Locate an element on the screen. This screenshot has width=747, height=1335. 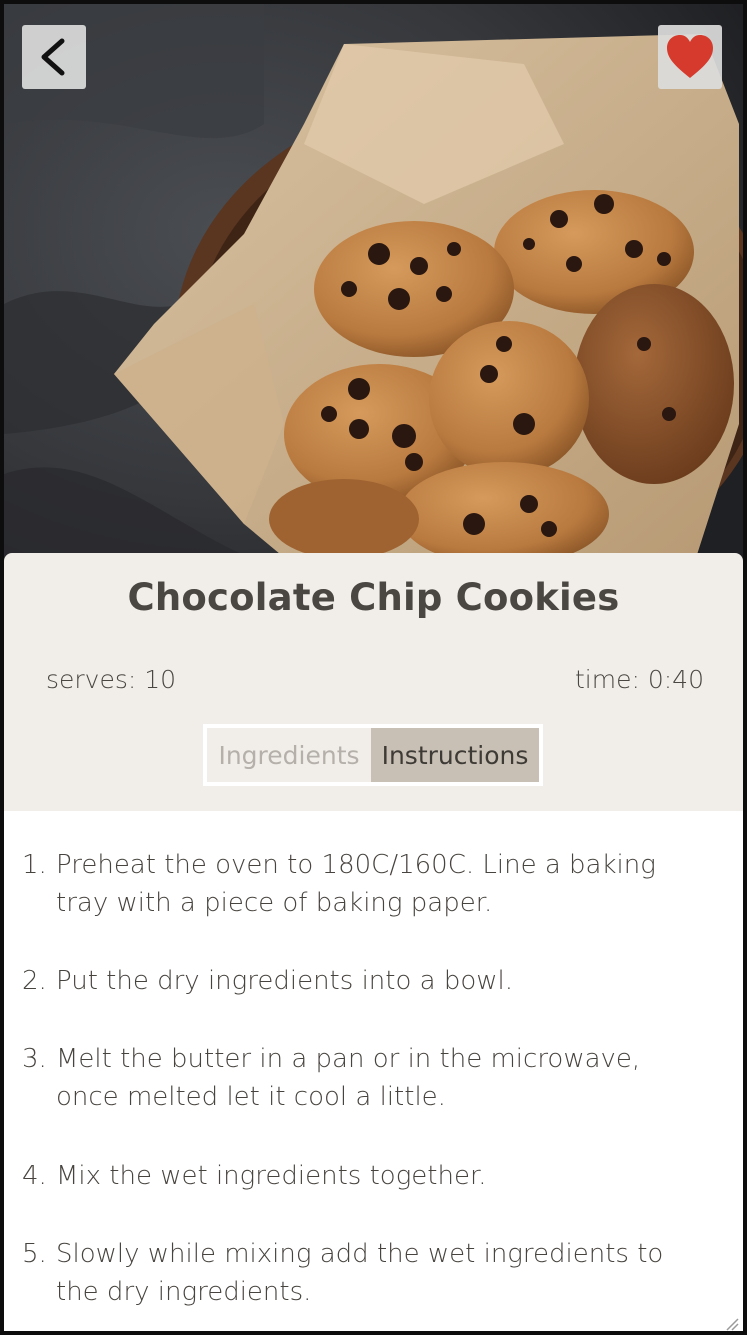
back-button is located at coordinates (54, 57).